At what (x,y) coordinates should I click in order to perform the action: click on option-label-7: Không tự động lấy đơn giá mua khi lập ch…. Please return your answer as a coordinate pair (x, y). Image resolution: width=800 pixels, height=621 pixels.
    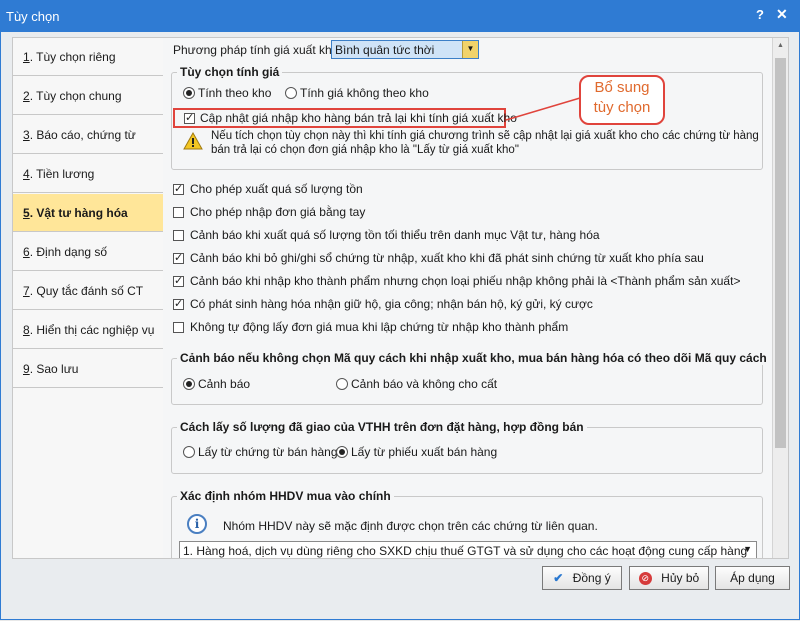
    Looking at the image, I should click on (379, 327).